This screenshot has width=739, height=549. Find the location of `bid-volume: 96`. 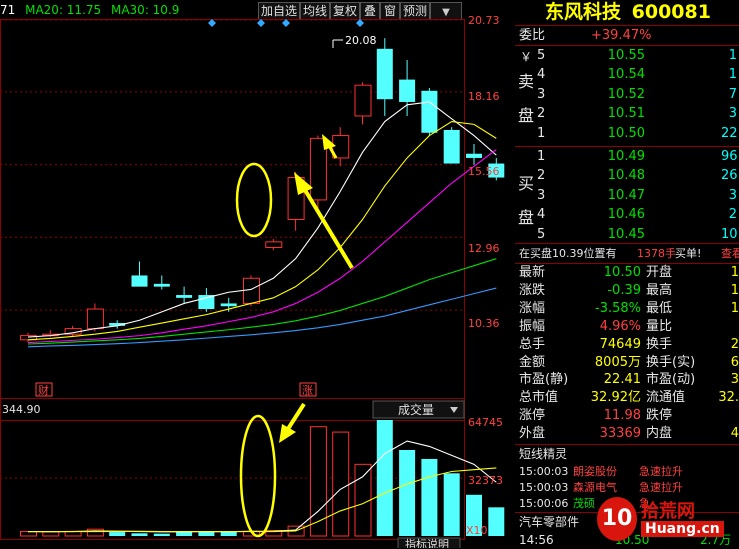

bid-volume: 96 is located at coordinates (729, 156).